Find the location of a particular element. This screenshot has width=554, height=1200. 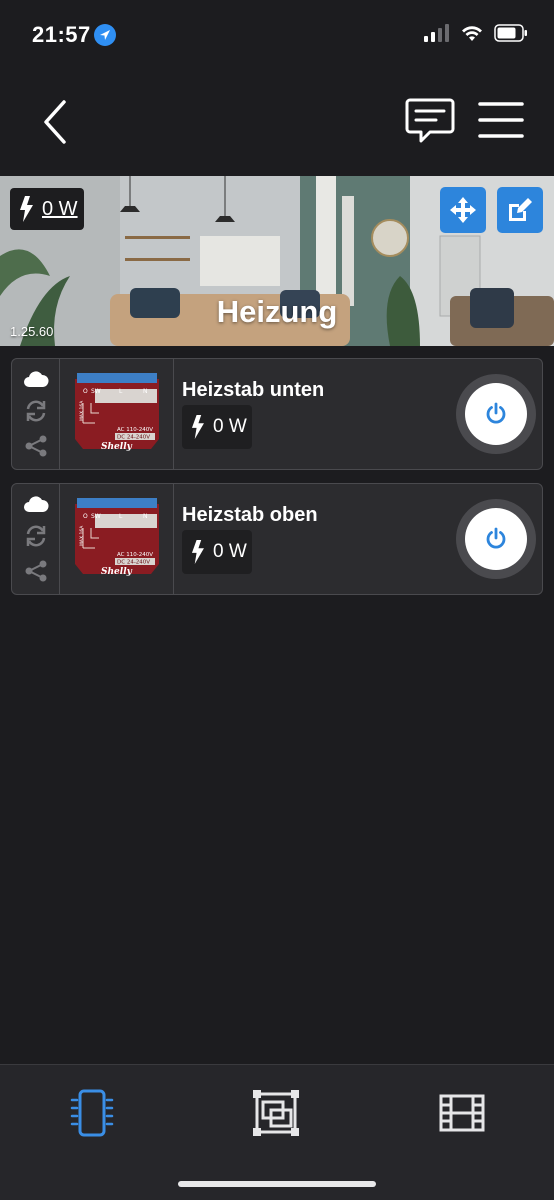

nav-devices is located at coordinates (92, 1113).